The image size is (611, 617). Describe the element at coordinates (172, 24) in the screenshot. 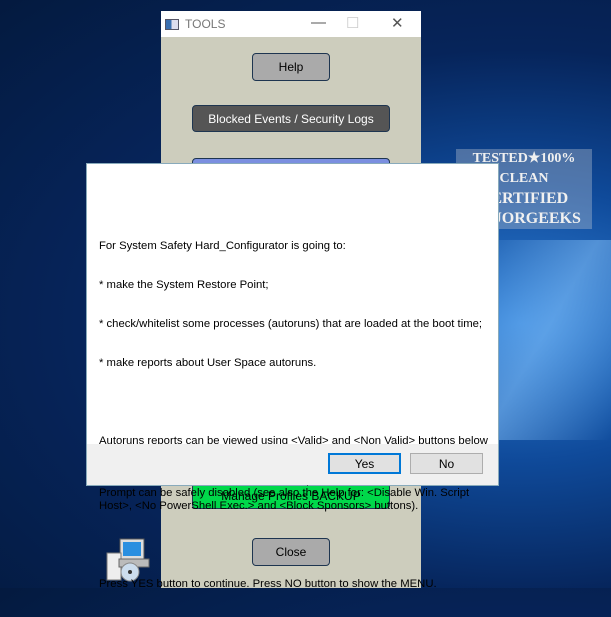

I see `app-icon` at that location.